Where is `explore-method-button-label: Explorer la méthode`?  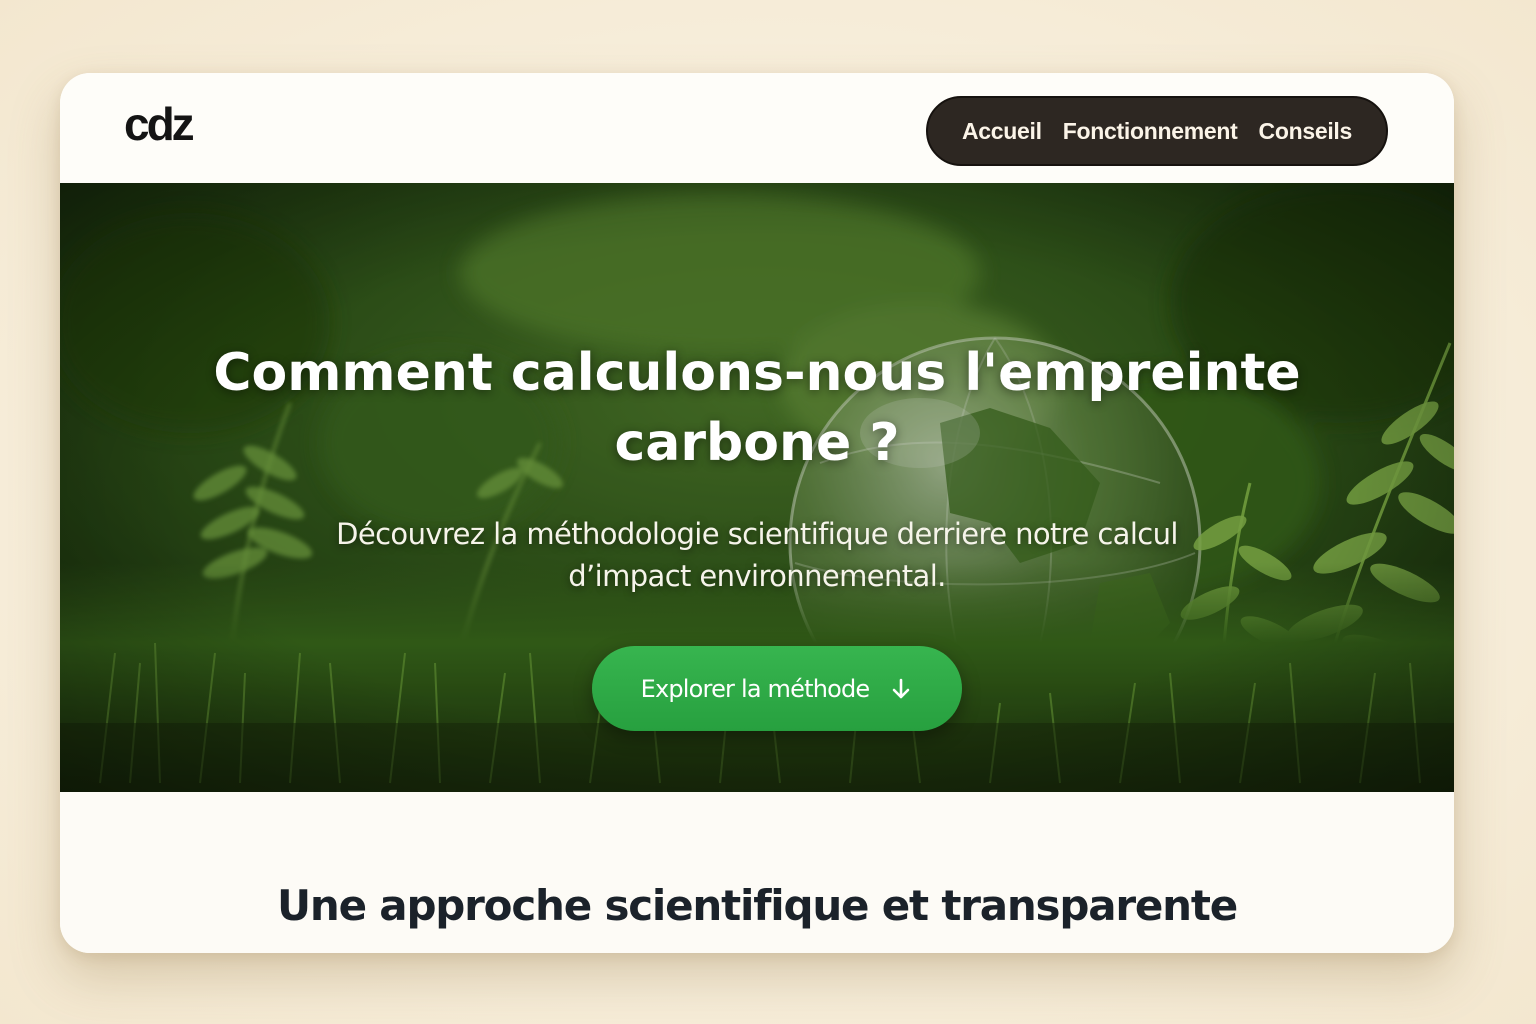
explore-method-button-label: Explorer la méthode is located at coordinates (755, 688).